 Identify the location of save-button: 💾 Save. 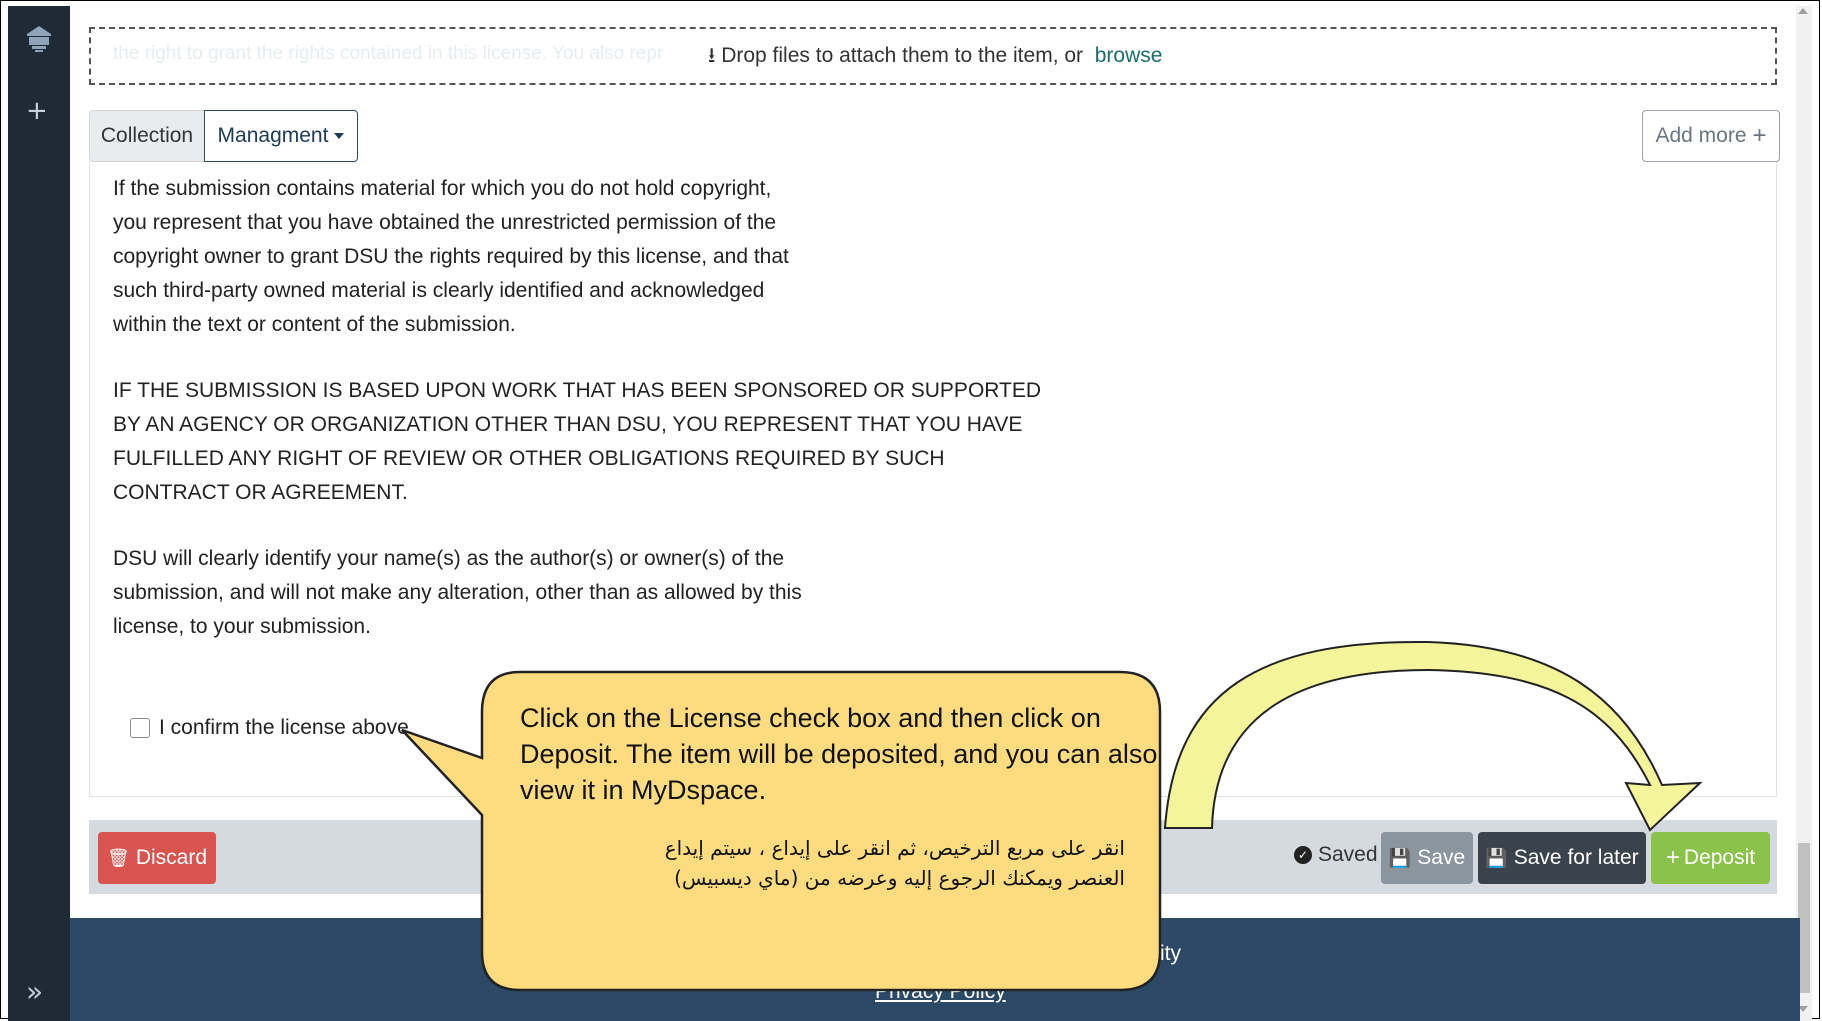
(1427, 858).